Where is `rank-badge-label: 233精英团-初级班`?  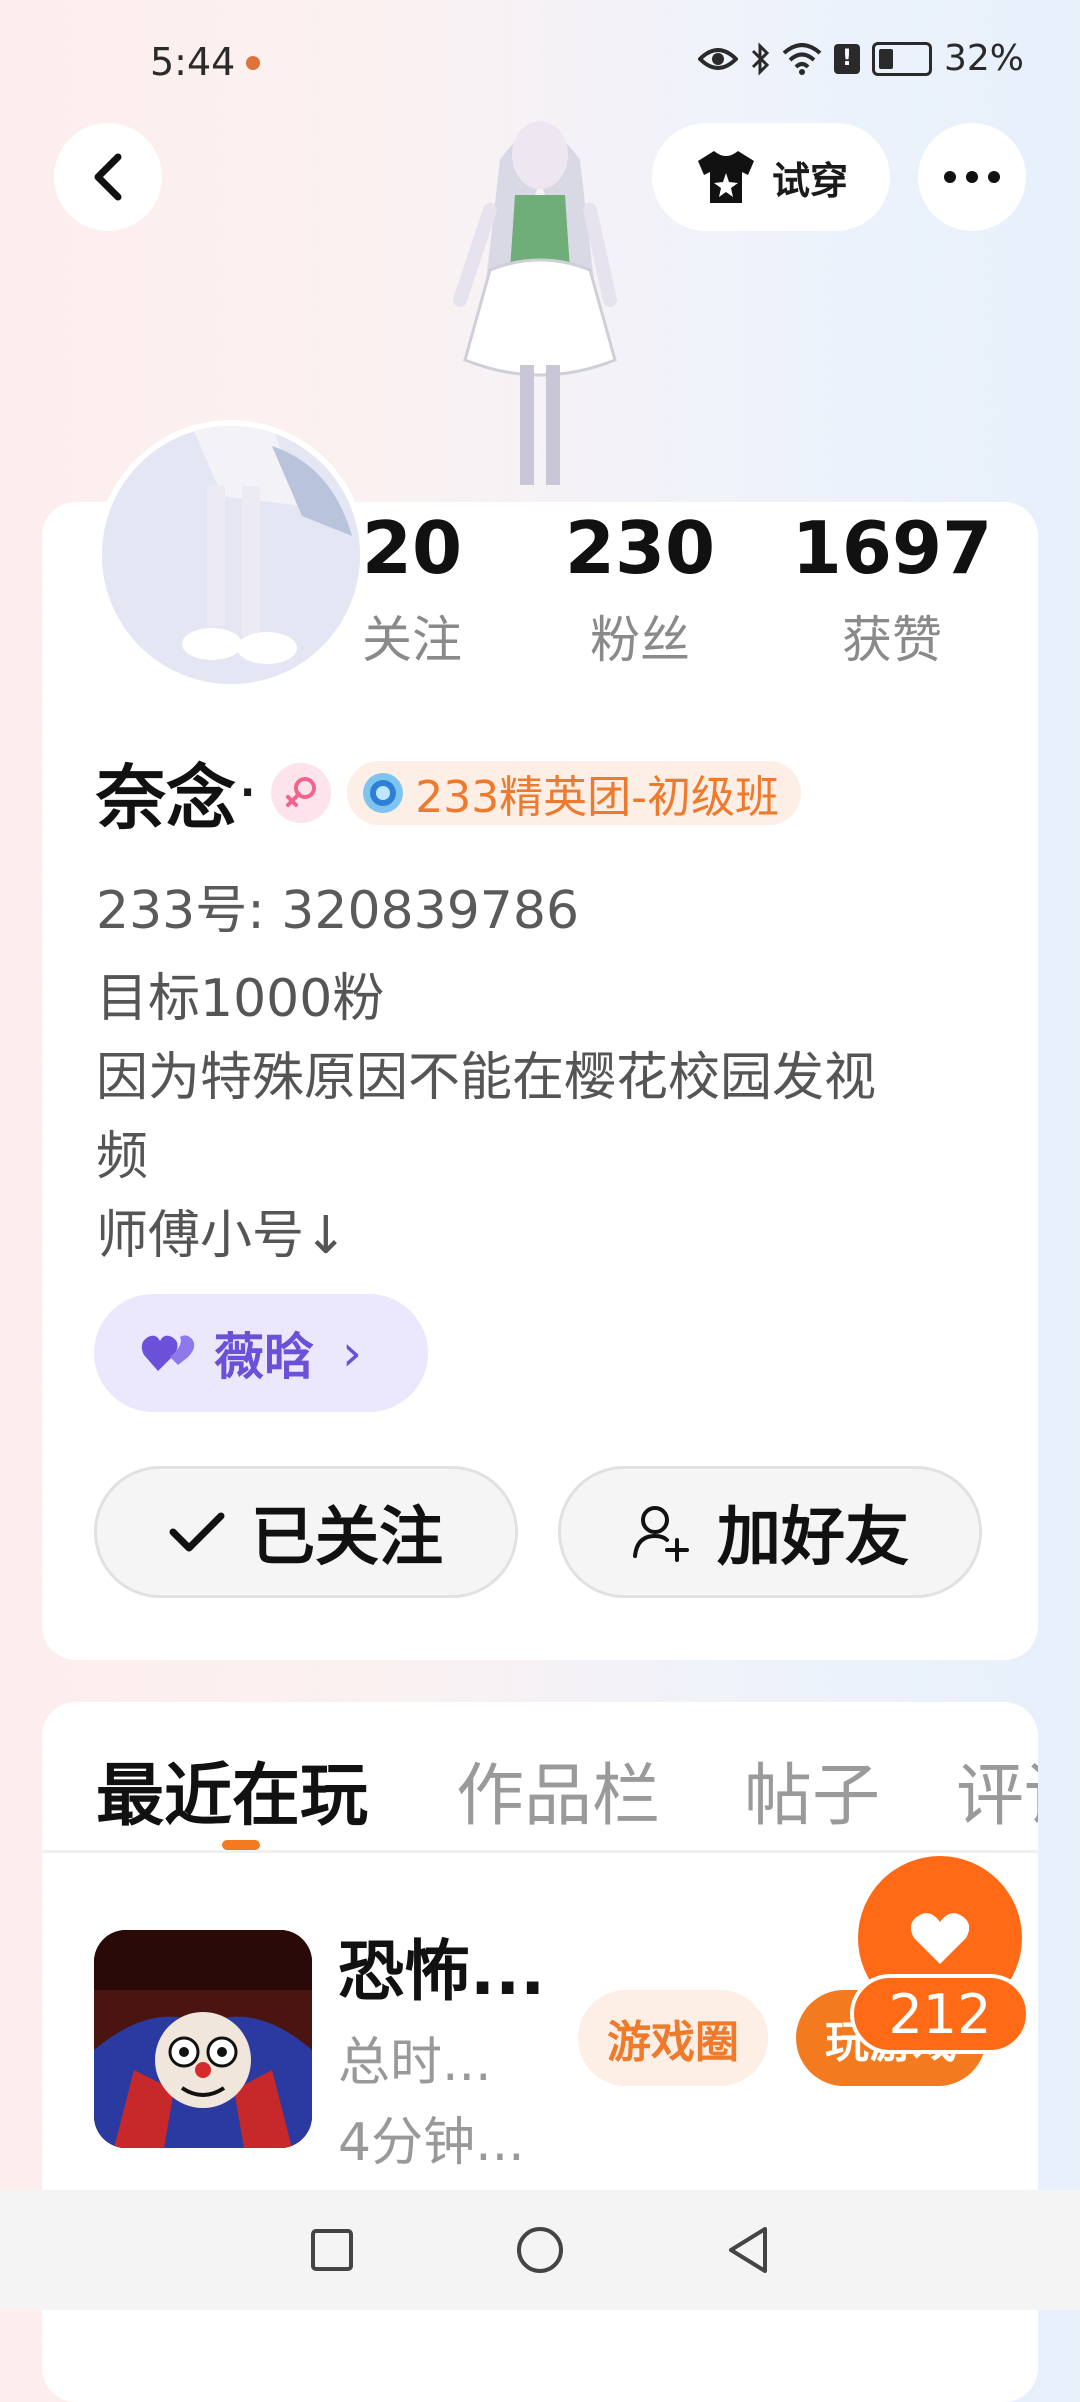 rank-badge-label: 233精英团-初级班 is located at coordinates (597, 797).